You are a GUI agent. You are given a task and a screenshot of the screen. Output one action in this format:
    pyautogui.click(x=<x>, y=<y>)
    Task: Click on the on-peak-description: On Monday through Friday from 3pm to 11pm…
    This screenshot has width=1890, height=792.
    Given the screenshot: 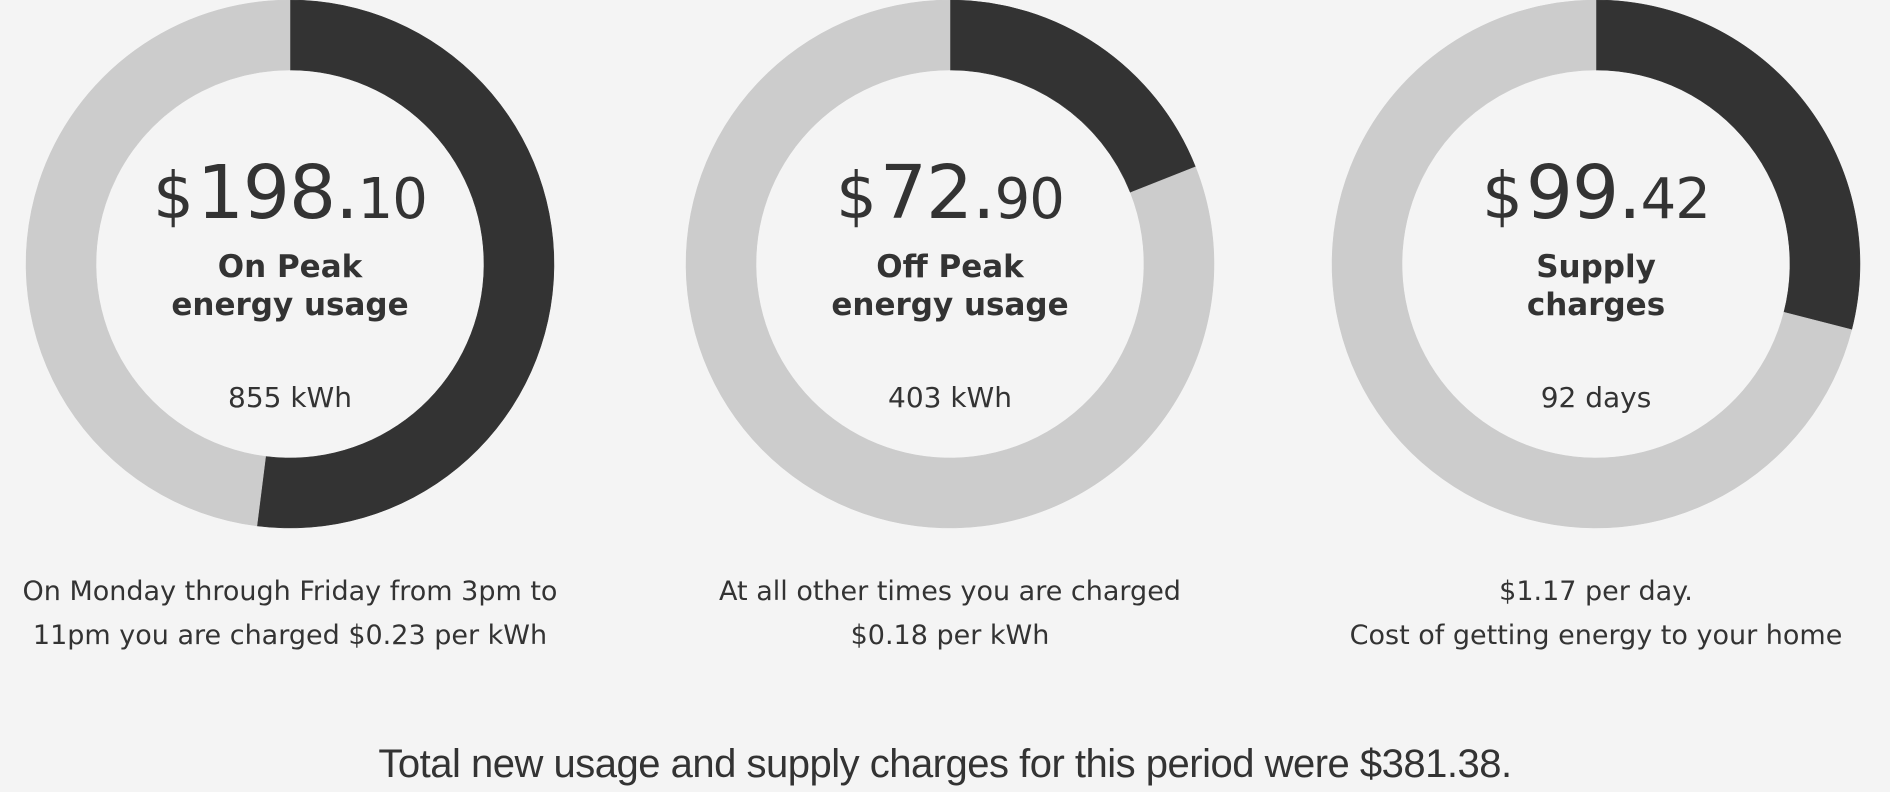 What is the action you would take?
    pyautogui.click(x=290, y=614)
    